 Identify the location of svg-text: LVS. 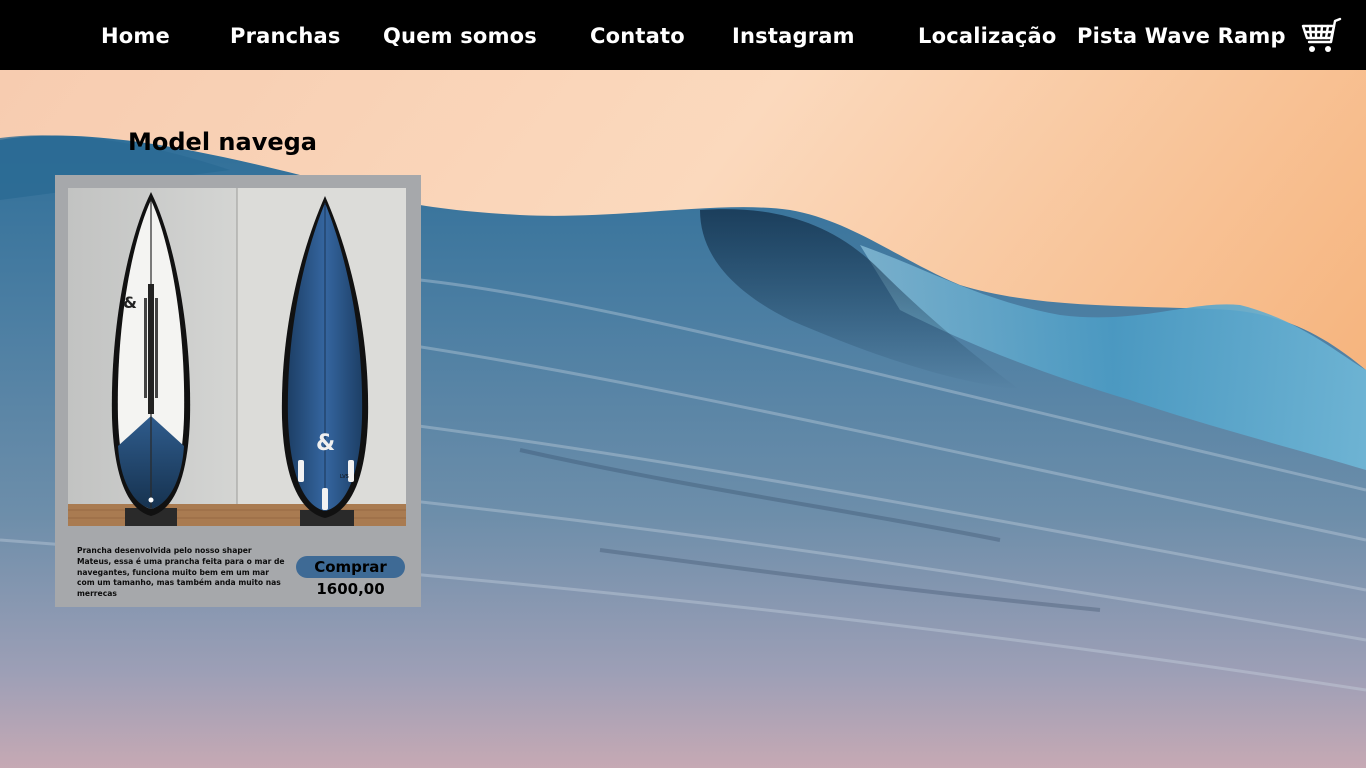
(344, 477).